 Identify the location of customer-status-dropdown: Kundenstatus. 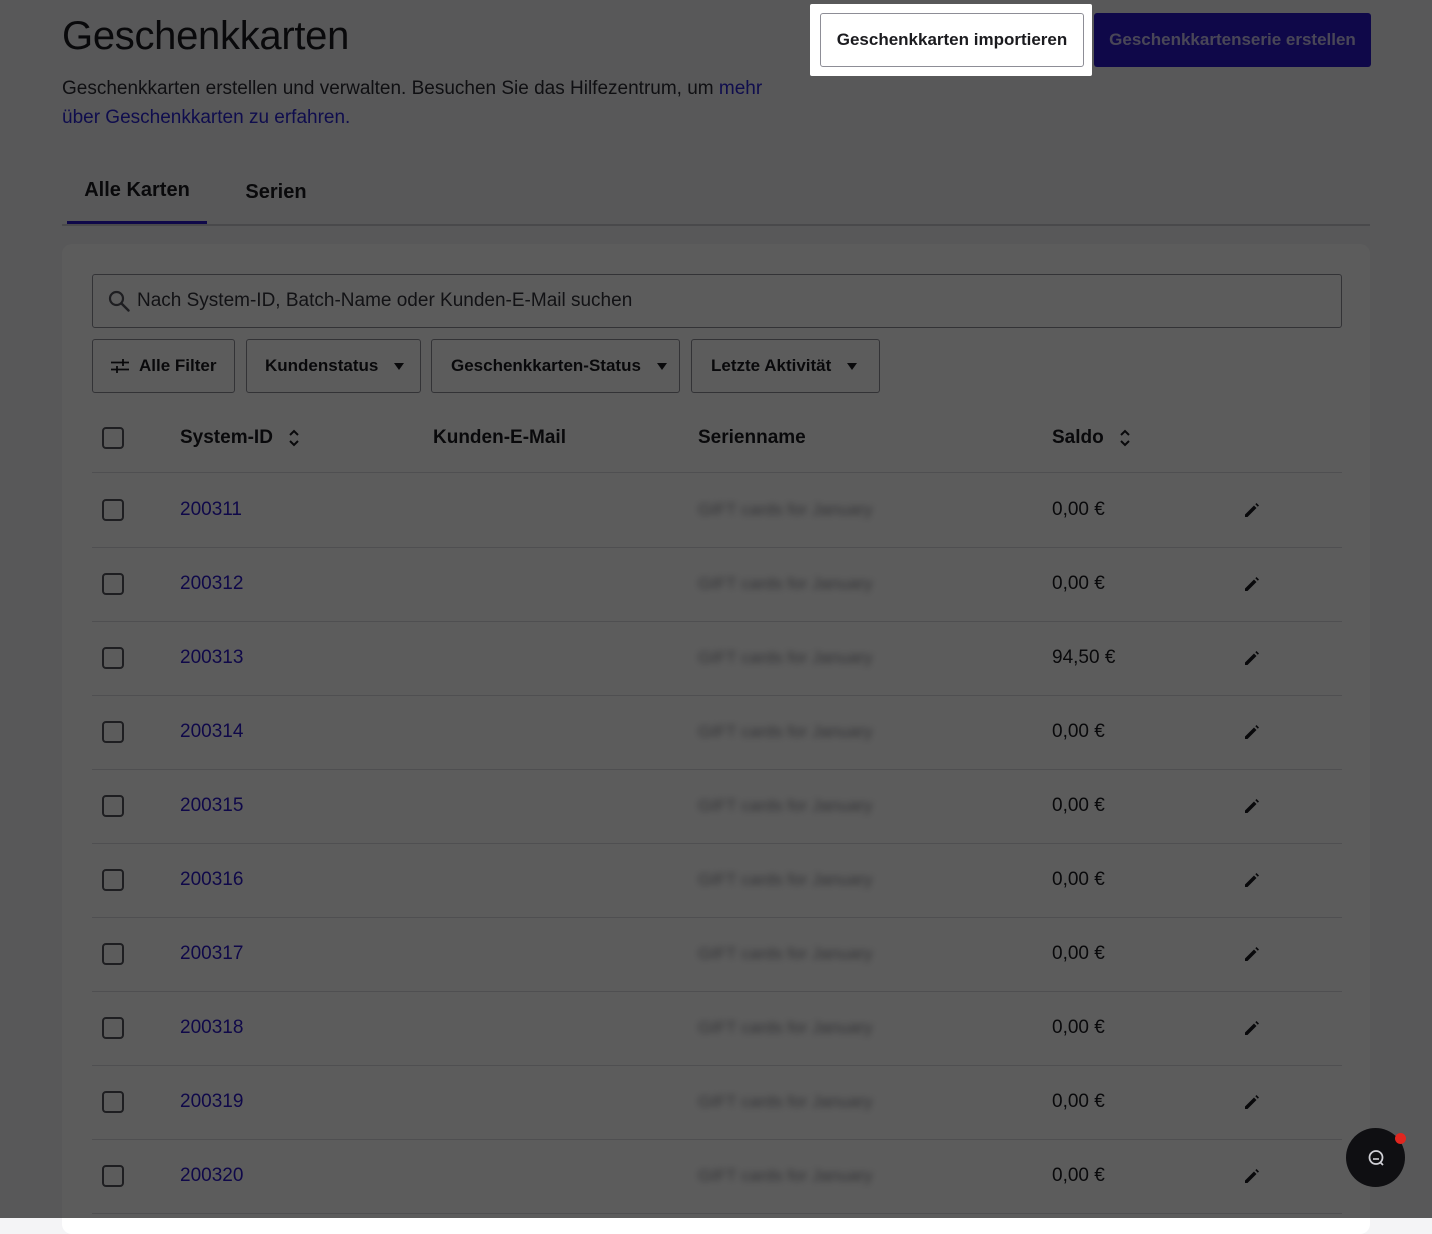
(333, 366).